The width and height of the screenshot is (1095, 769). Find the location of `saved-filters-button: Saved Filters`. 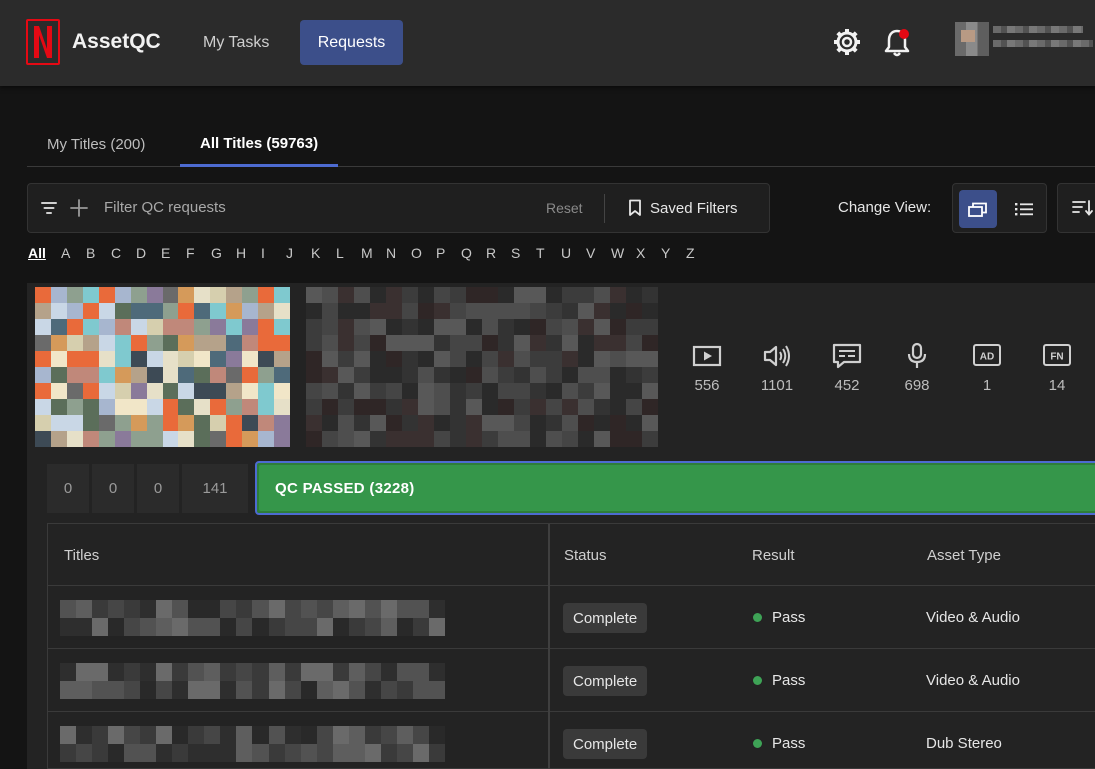

saved-filters-button: Saved Filters is located at coordinates (683, 208).